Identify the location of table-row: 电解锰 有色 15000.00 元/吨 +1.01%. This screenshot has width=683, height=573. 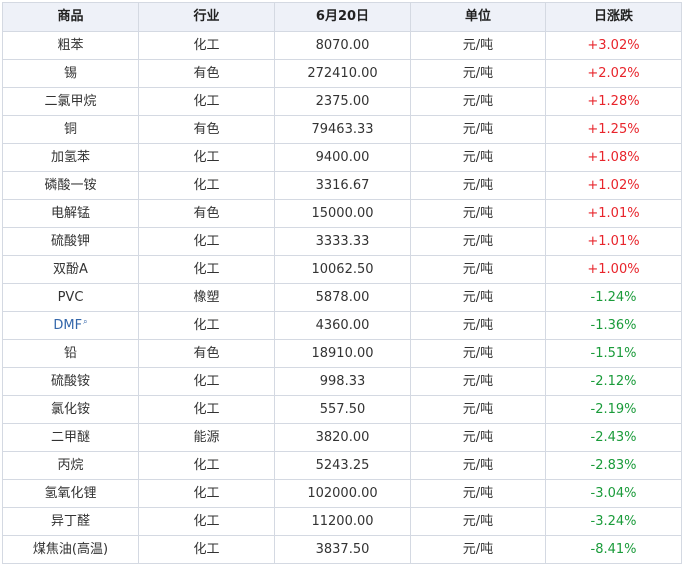
(342, 213).